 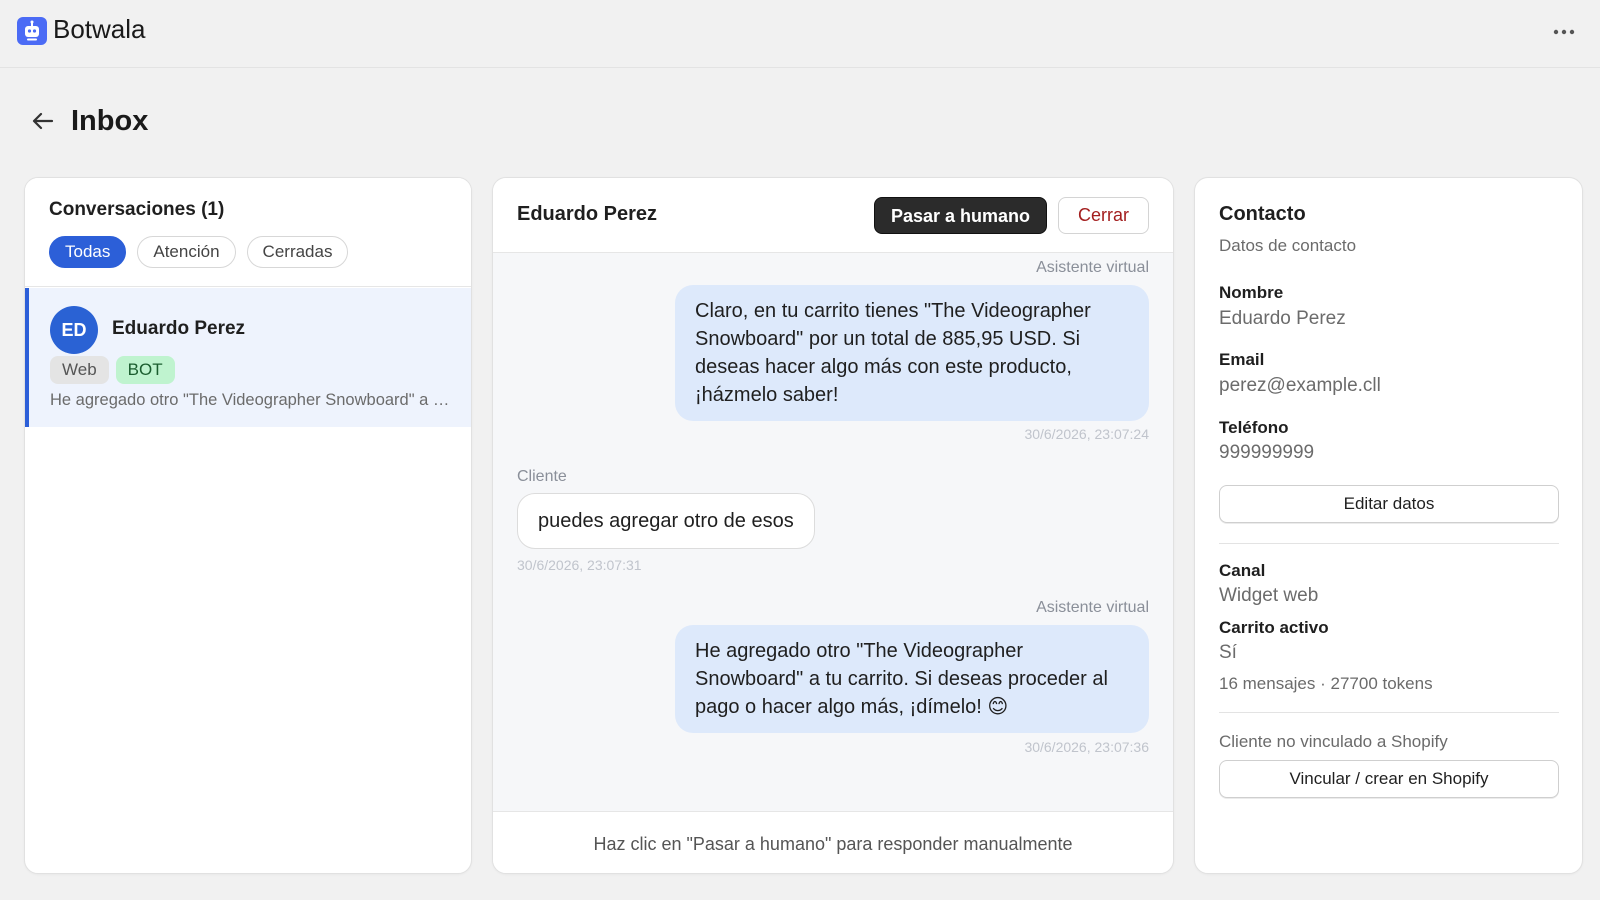 I want to click on top-bar: Botwala, so click(x=800, y=34).